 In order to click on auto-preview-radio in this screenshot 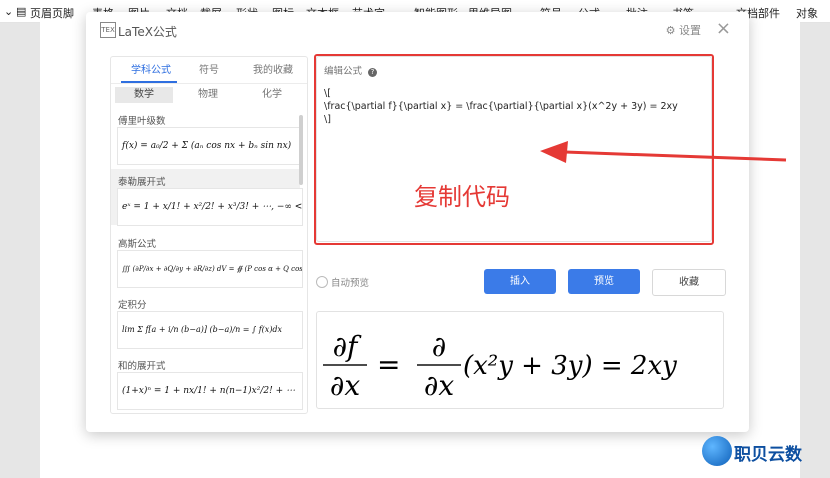, I will do `click(322, 282)`.